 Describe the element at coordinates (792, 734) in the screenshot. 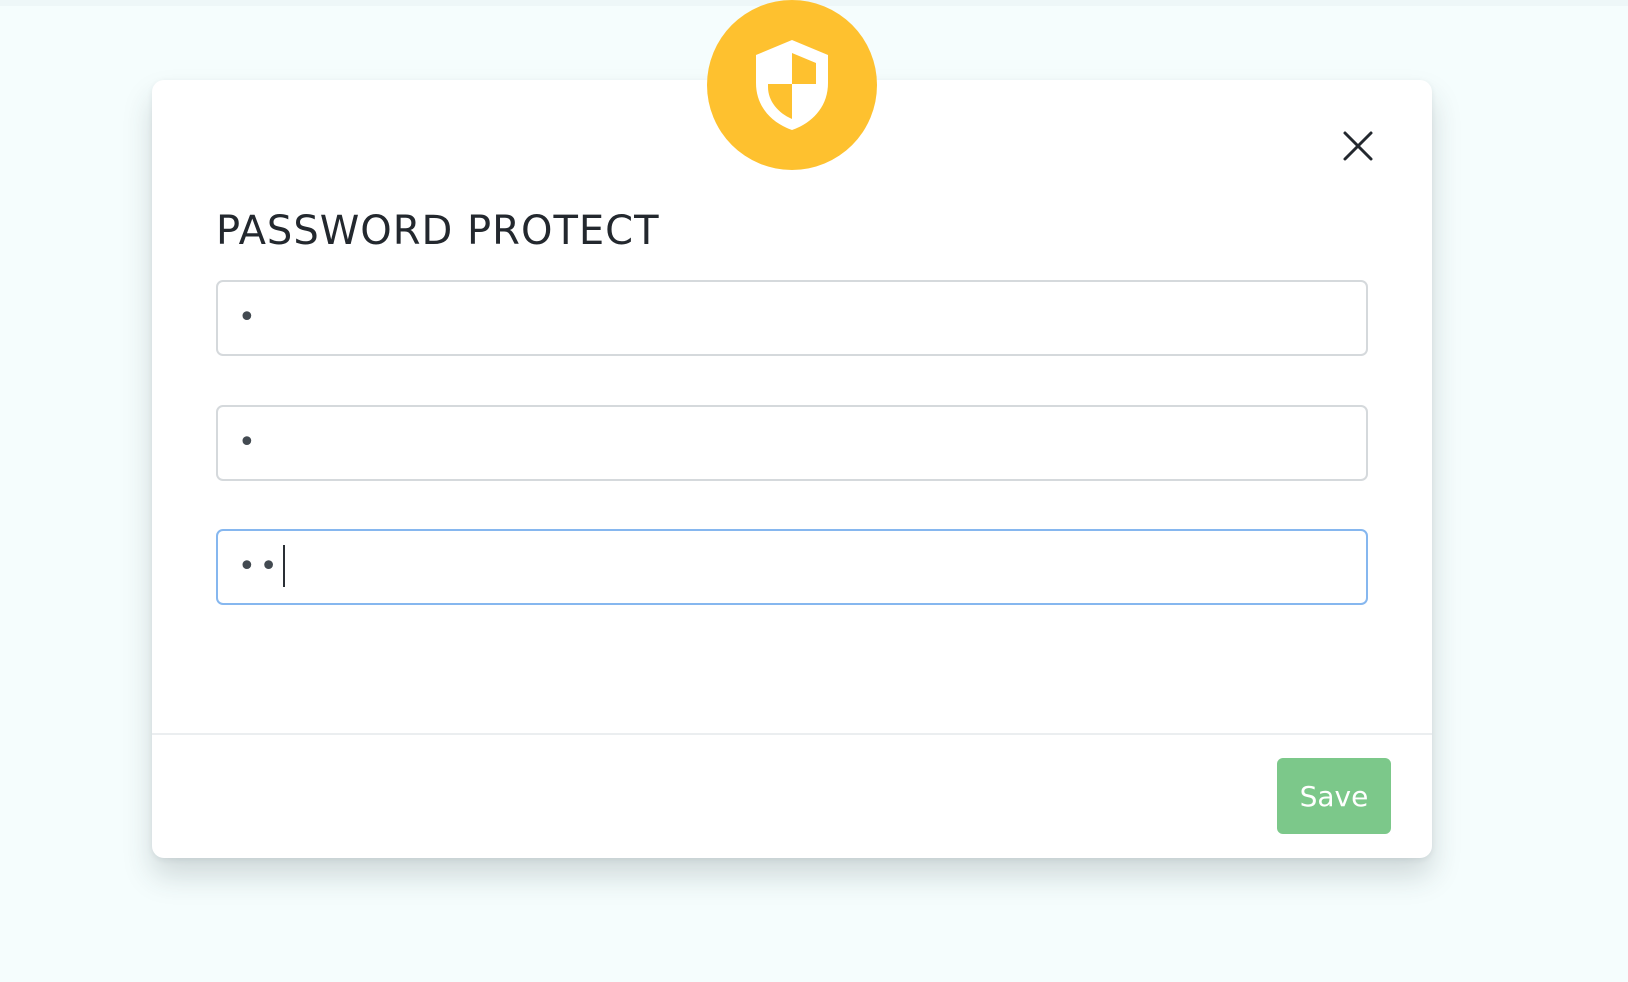

I see `footer-divider` at that location.